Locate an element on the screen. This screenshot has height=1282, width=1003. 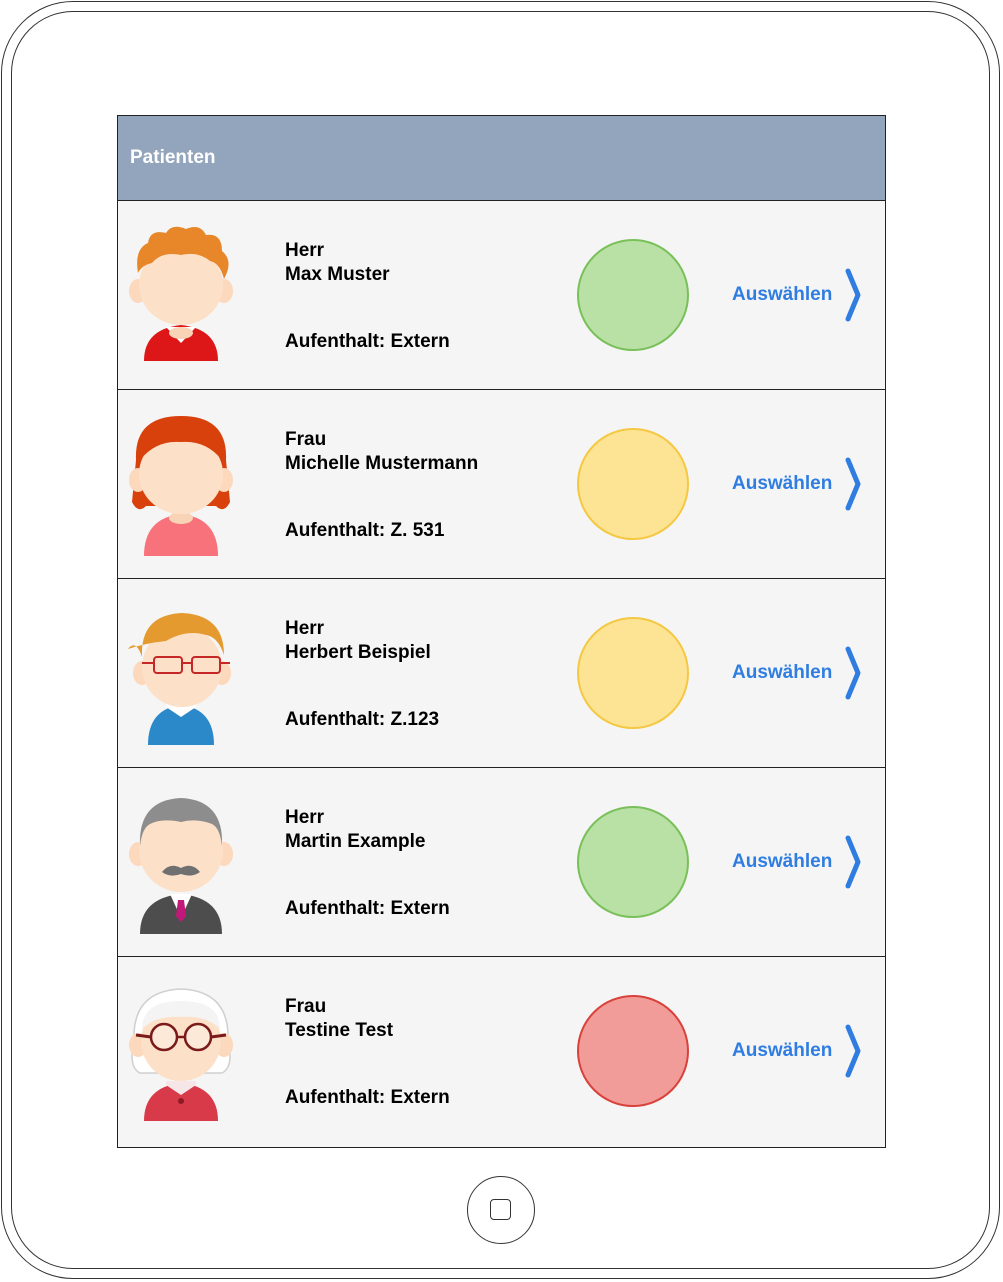
boy-glasses-avatar is located at coordinates (179, 679).